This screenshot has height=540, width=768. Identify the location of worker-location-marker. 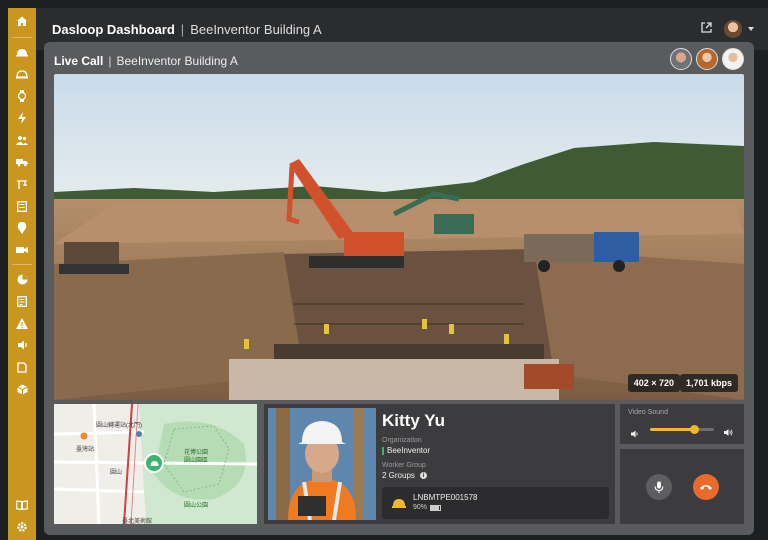
(154, 463).